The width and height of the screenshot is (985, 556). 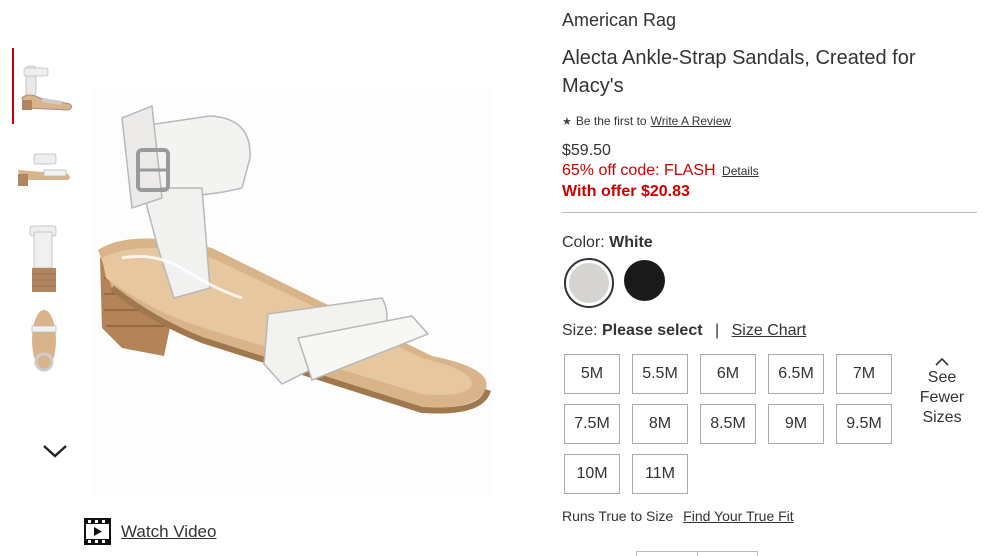 What do you see at coordinates (619, 20) in the screenshot?
I see `brand-name: American Rag` at bounding box center [619, 20].